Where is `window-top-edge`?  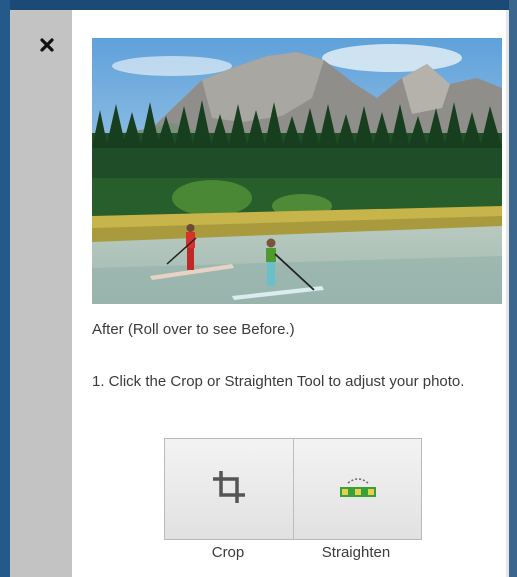 window-top-edge is located at coordinates (258, 5).